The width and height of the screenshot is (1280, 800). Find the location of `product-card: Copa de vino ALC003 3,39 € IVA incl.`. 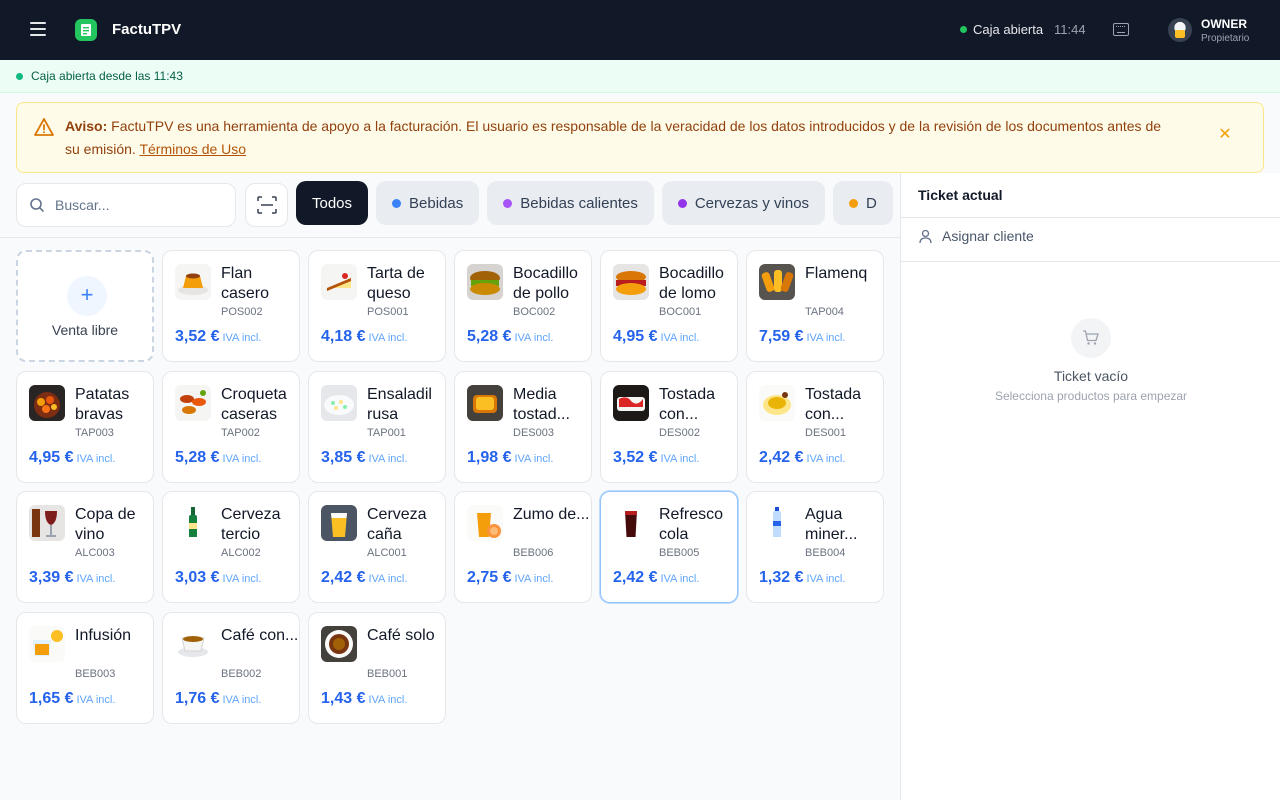

product-card: Copa de vino ALC003 3,39 € IVA incl. is located at coordinates (85, 547).